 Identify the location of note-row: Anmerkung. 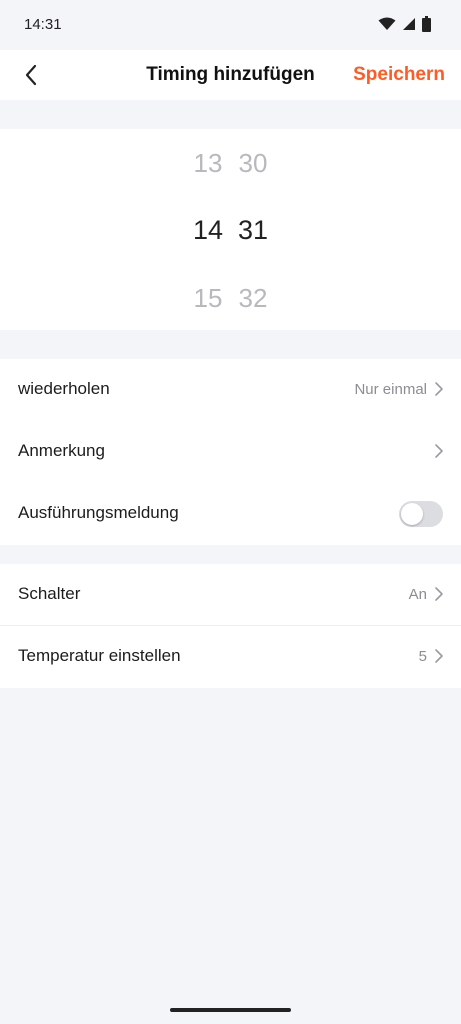
(230, 452).